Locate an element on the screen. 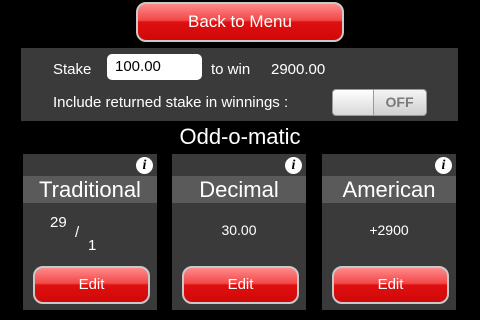 This screenshot has height=320, width=480. card-title: Decimal is located at coordinates (239, 189).